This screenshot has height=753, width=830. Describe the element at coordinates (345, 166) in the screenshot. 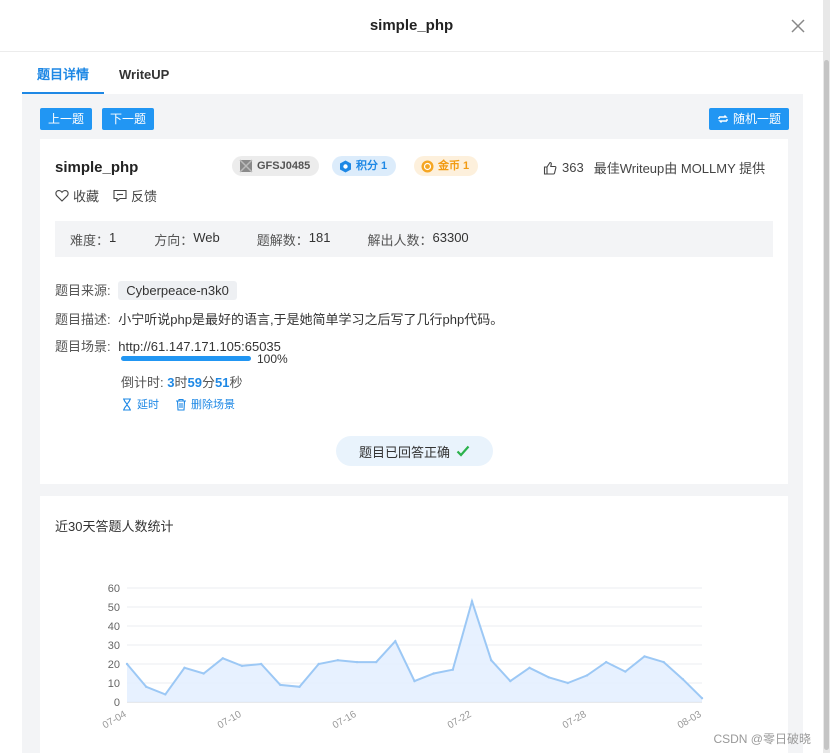

I see `score-icon` at that location.